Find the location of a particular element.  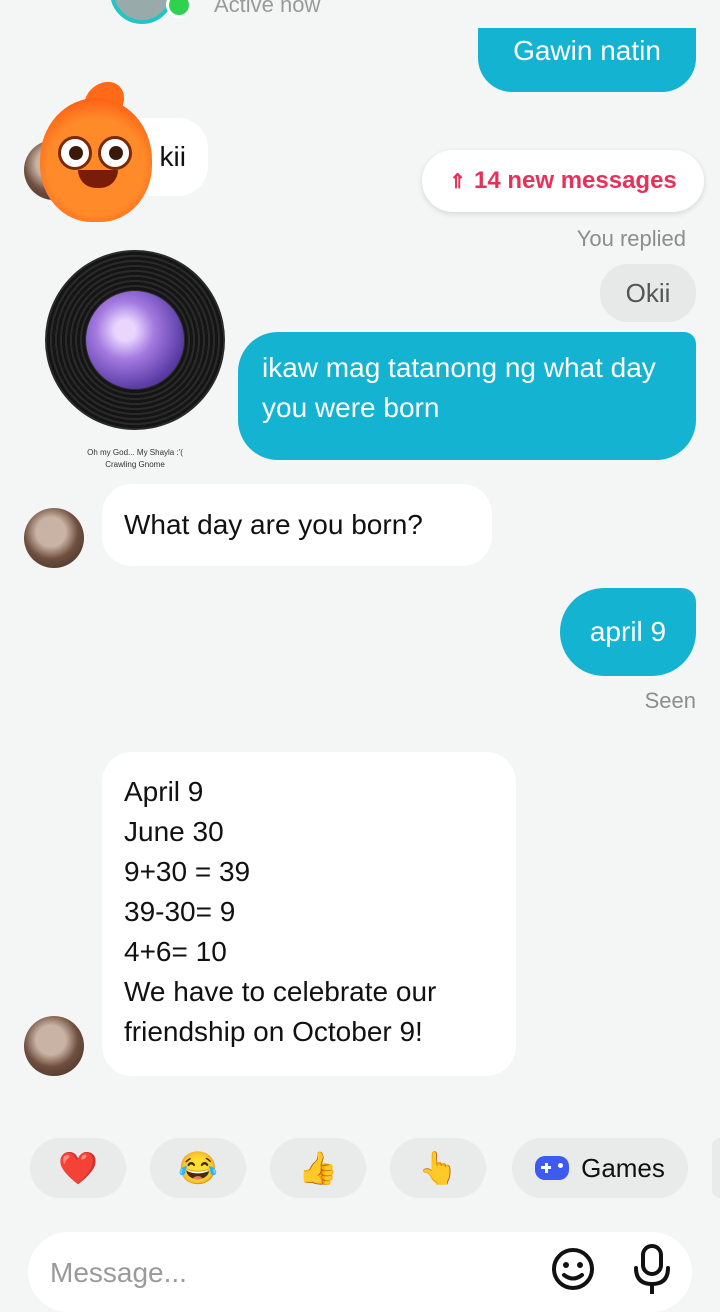

header-status: Active now is located at coordinates (267, 8).